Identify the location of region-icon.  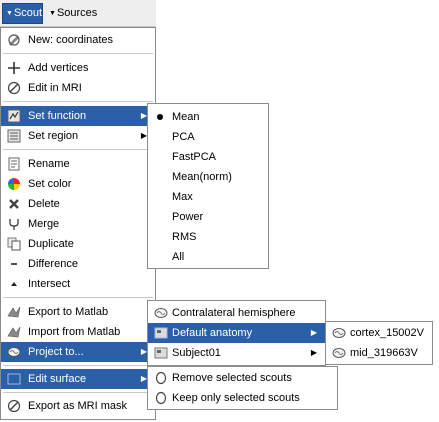
(14, 136).